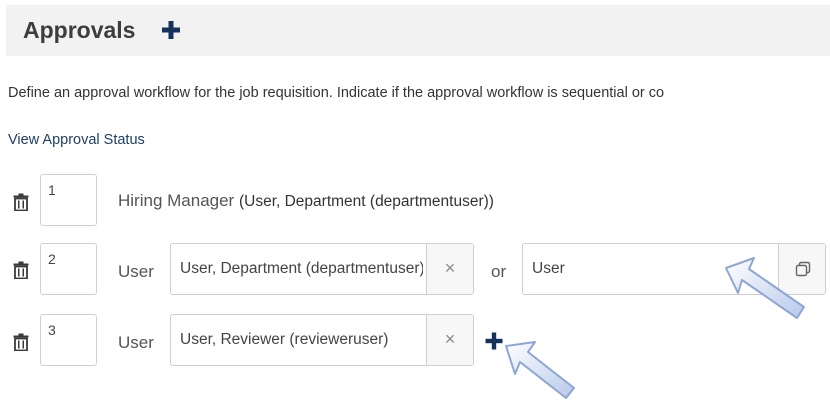 This screenshot has width=830, height=402. Describe the element at coordinates (68, 340) in the screenshot. I see `step-number-input-3: 3` at that location.